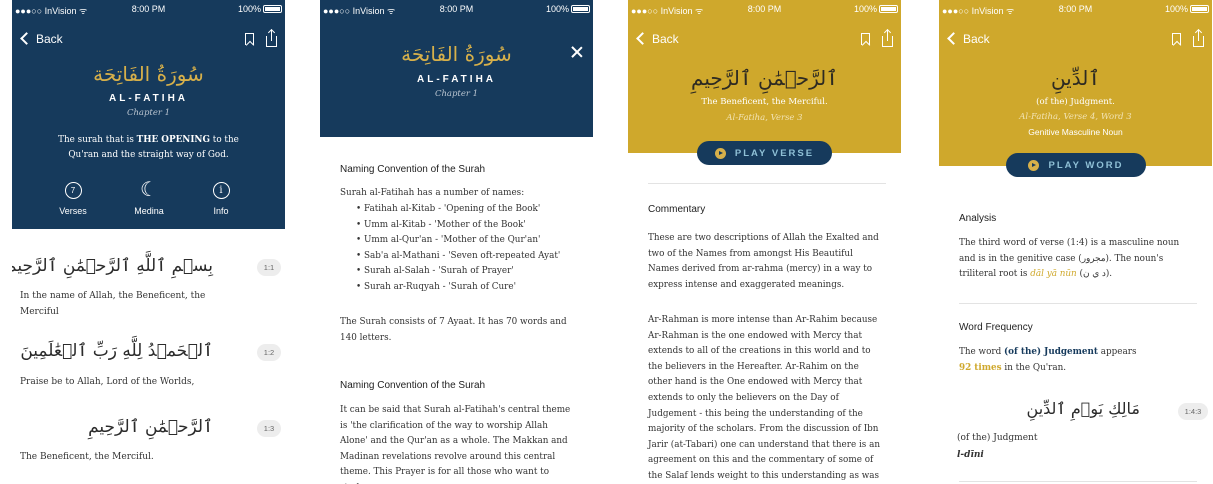 The width and height of the screenshot is (1213, 484). Describe the element at coordinates (471, 241) in the screenshot. I see `list-item: Umm al-Qur'an - 'Mother of the Qur'an'` at that location.